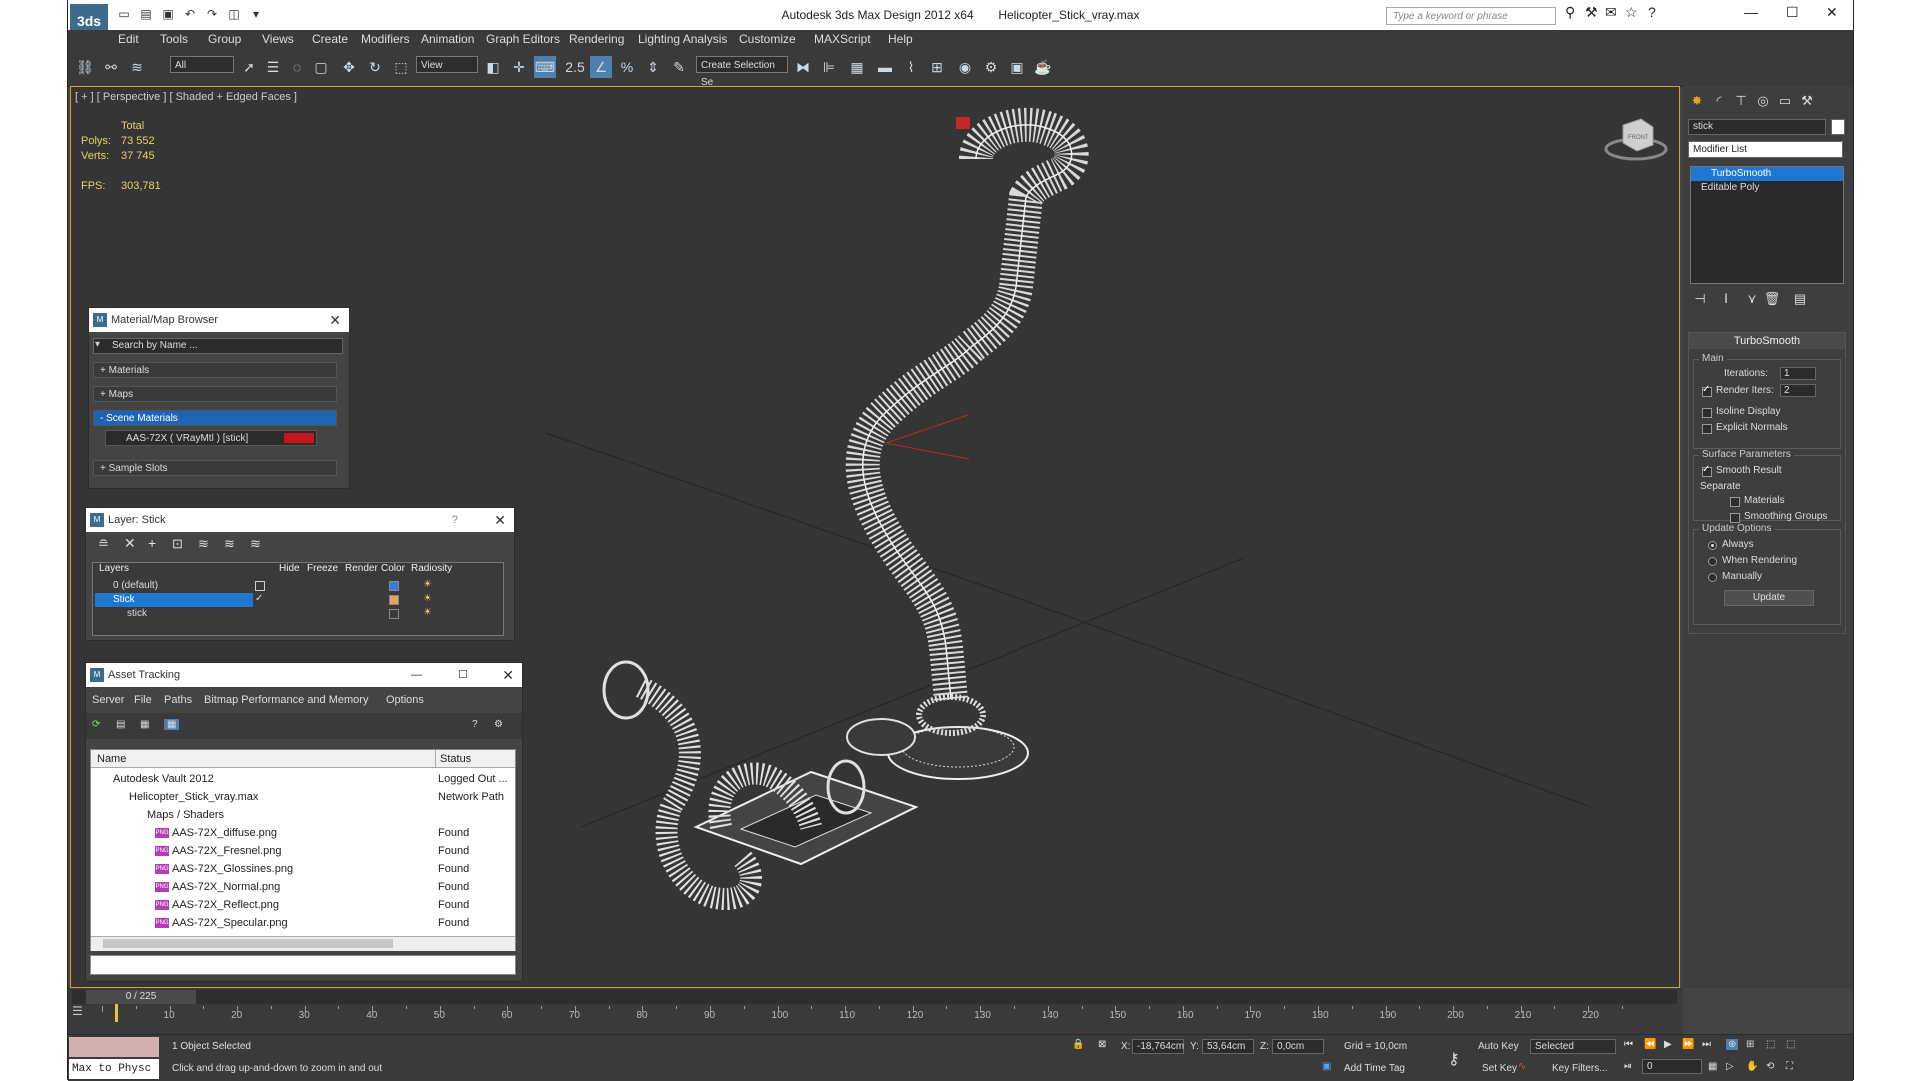 This screenshot has height=1081, width=1920. Describe the element at coordinates (1707, 413) in the screenshot. I see `isoline-display-checkbox` at that location.